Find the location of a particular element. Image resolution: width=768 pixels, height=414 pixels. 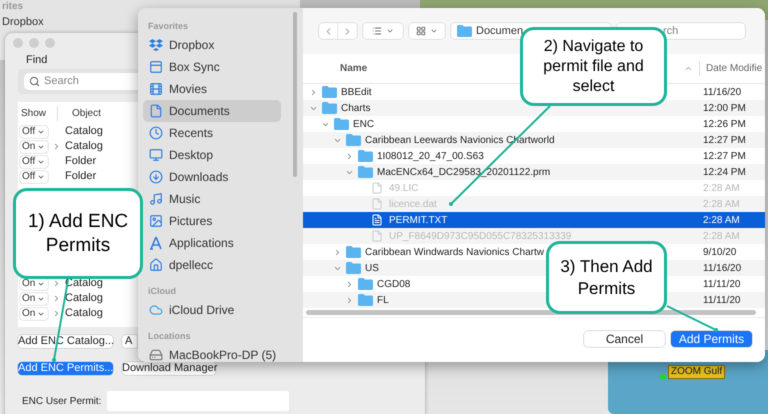

sidebar-header: iCloud is located at coordinates (161, 291).